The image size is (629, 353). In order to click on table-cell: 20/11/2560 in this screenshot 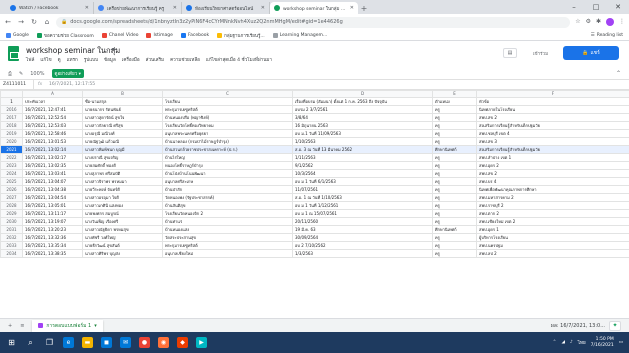, I will do `click(362, 221)`.